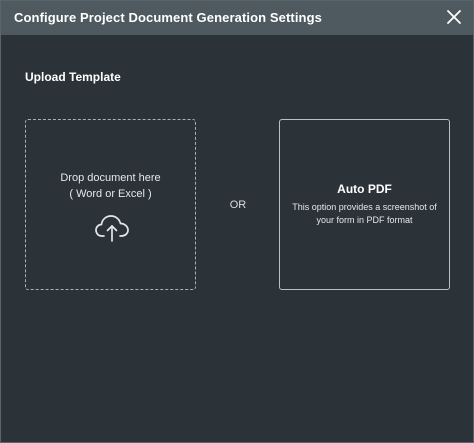  I want to click on close-icon, so click(454, 17).